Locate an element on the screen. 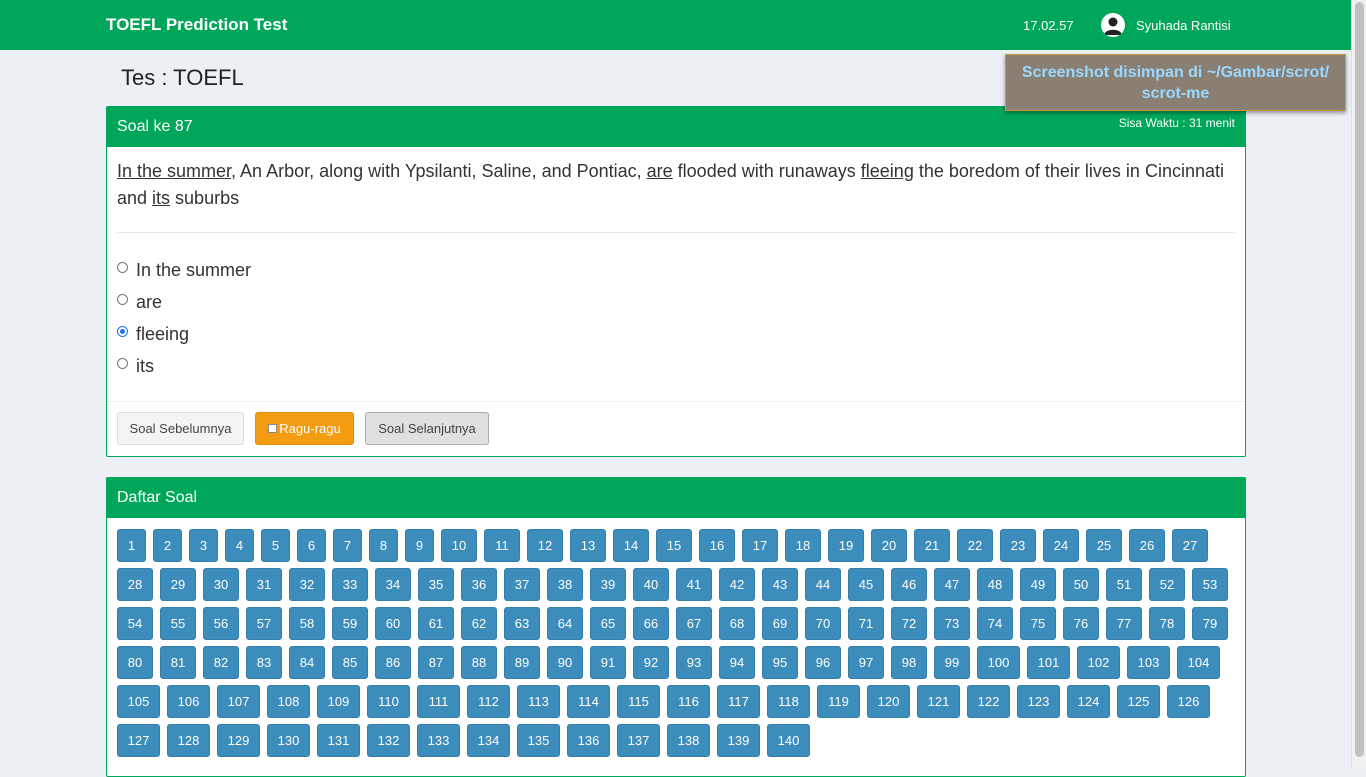 The height and width of the screenshot is (777, 1366). question-number-button: 129 is located at coordinates (238, 740).